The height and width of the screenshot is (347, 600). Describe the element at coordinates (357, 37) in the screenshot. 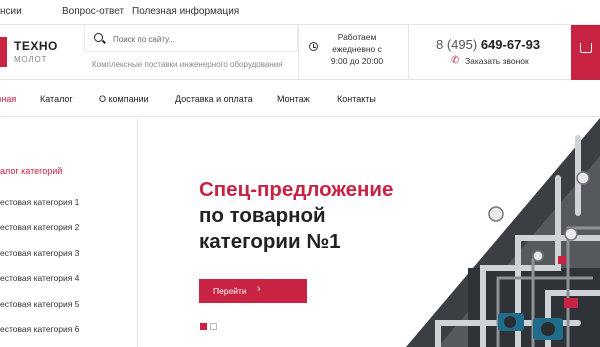

I see `hours-line: Работаем` at that location.